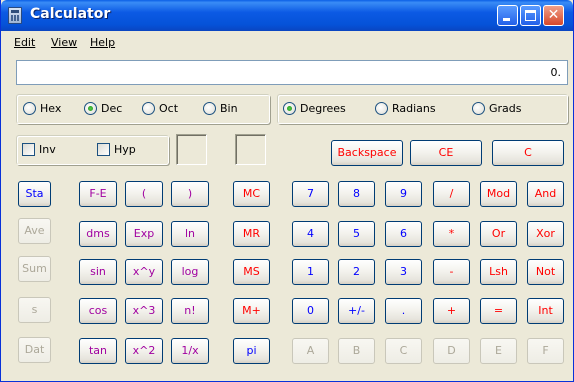 This screenshot has width=574, height=382. Describe the element at coordinates (144, 272) in the screenshot. I see `x-pow-y-button: x^y` at that location.